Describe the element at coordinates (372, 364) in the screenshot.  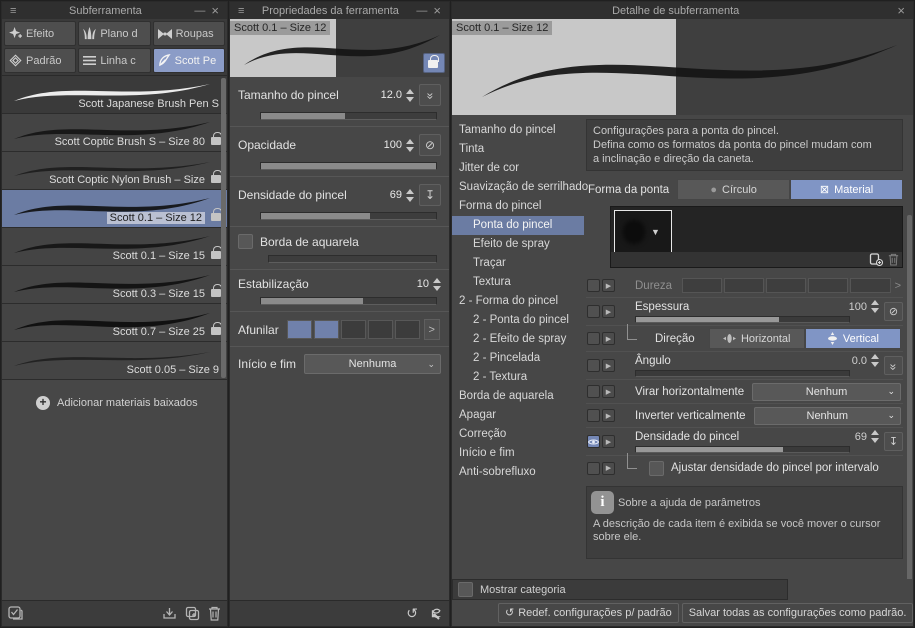
I see `start-end-dropdown: Nenhuma ⌄` at that location.